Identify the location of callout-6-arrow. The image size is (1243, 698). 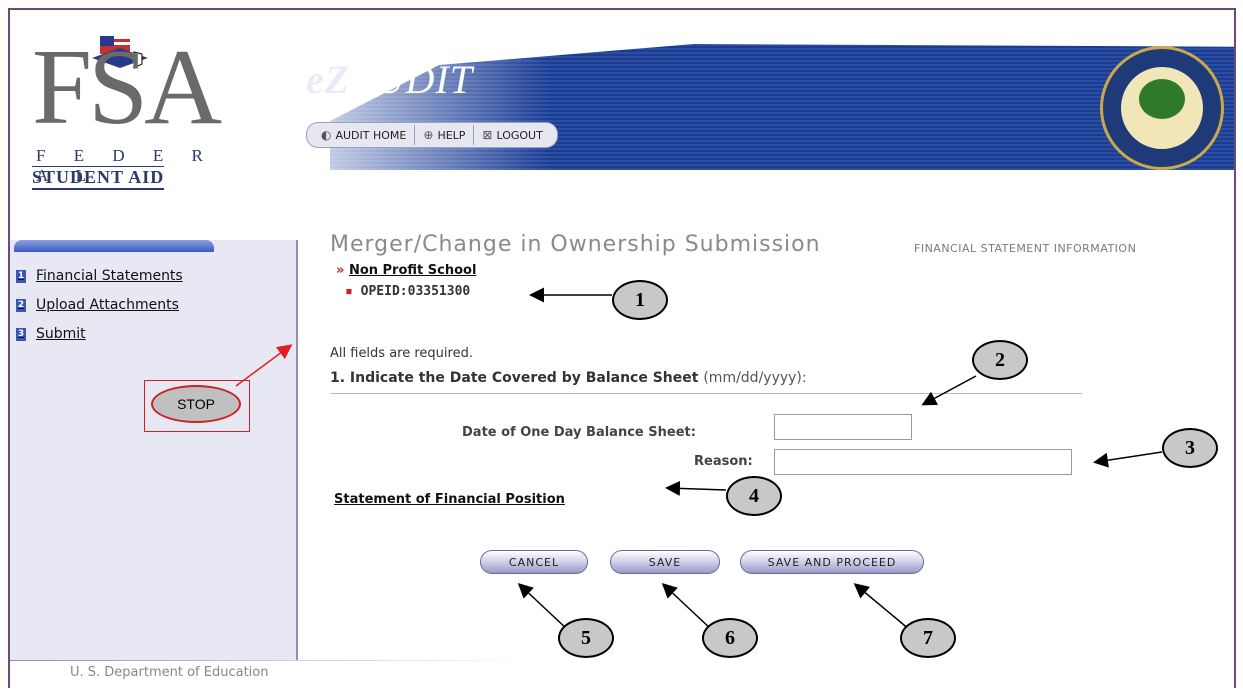
(687, 606).